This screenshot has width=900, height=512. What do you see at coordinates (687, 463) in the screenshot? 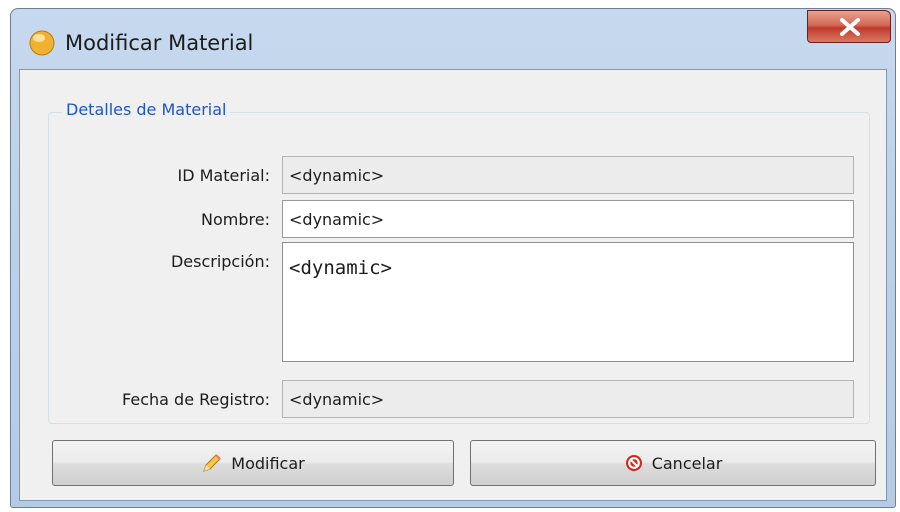
I see `cancelar-button-label: Cancelar` at bounding box center [687, 463].